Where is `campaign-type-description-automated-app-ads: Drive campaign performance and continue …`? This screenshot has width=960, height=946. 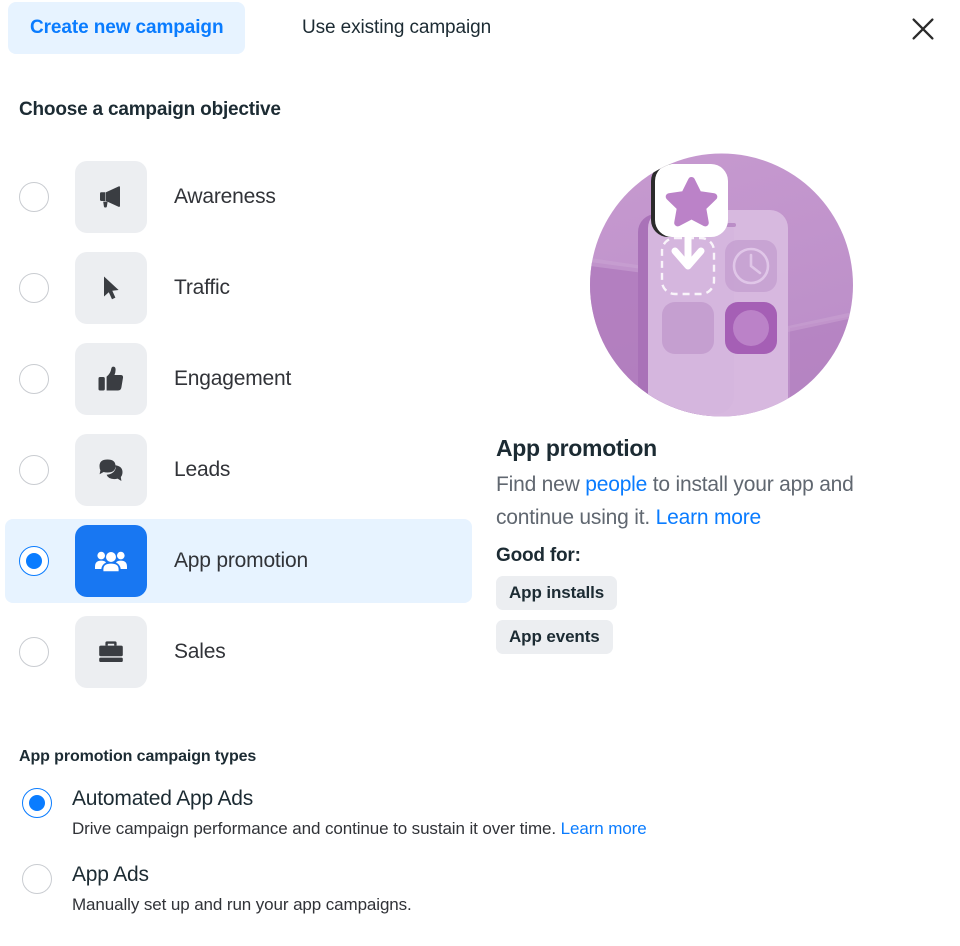
campaign-type-description-automated-app-ads: Drive campaign performance and continue … is located at coordinates (359, 829).